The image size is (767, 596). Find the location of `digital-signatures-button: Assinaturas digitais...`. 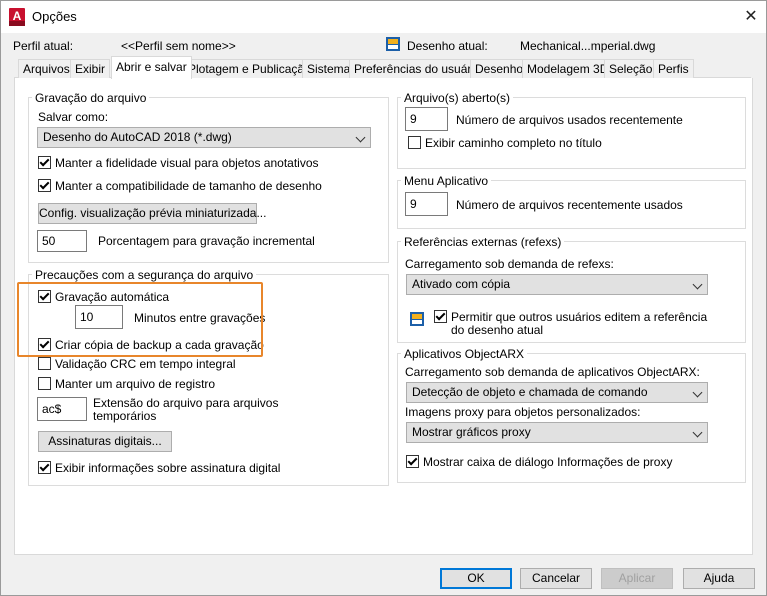

digital-signatures-button: Assinaturas digitais... is located at coordinates (105, 441).